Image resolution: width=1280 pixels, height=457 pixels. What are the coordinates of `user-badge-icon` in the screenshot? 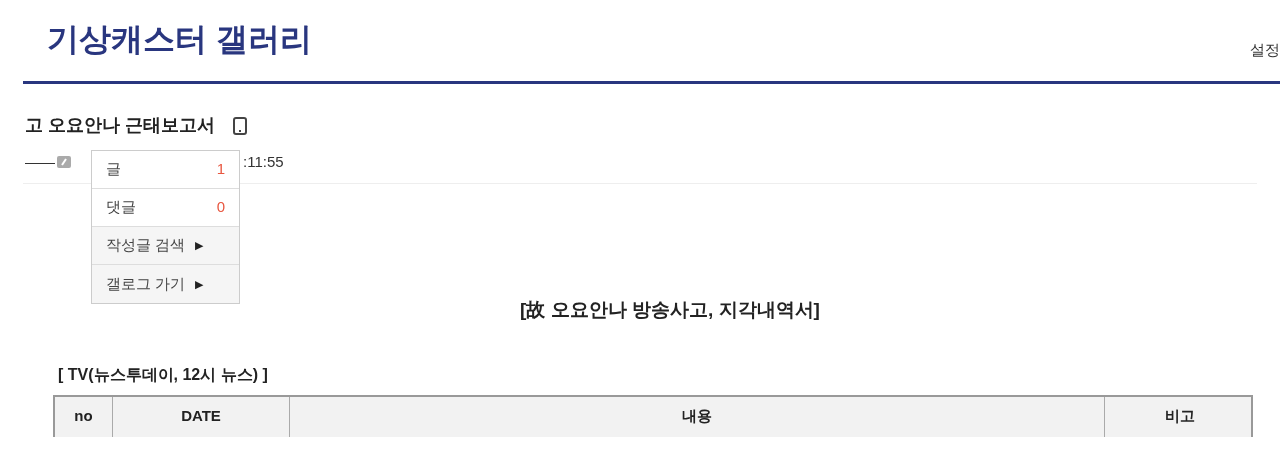 It's located at (64, 162).